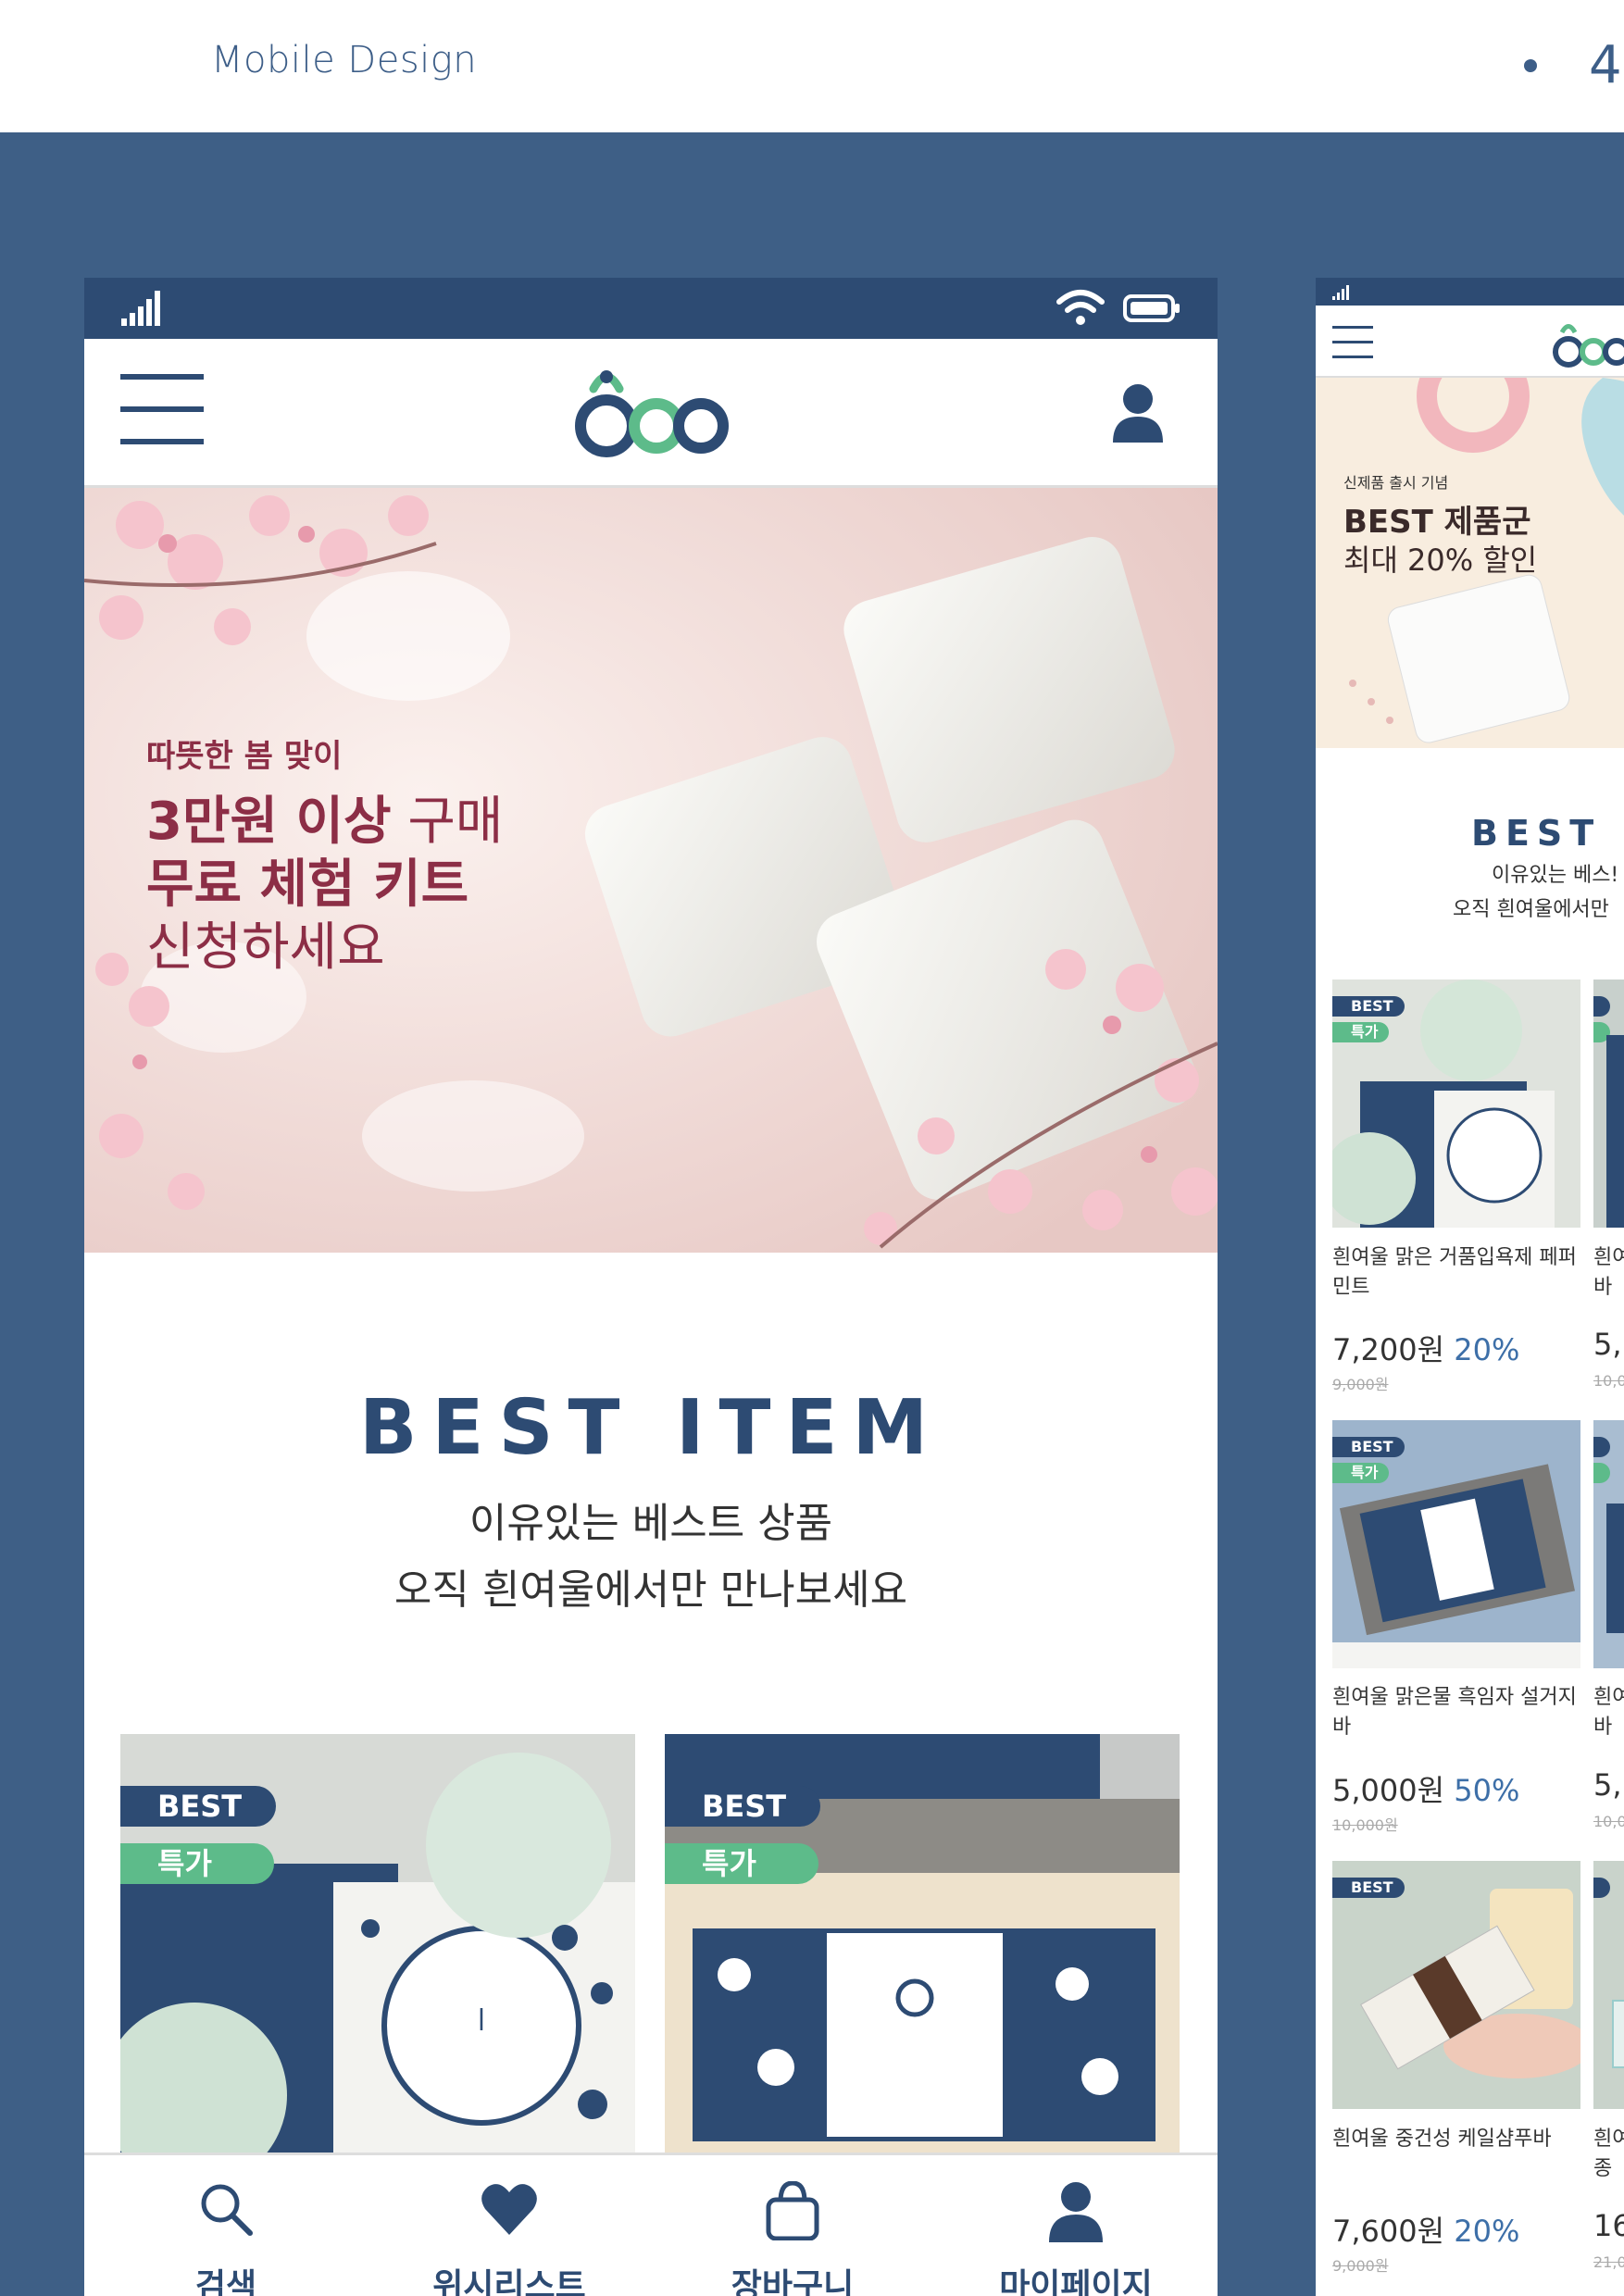 Image resolution: width=1624 pixels, height=2296 pixels. I want to click on banner-sub: 최대 20% 할인, so click(1440, 560).